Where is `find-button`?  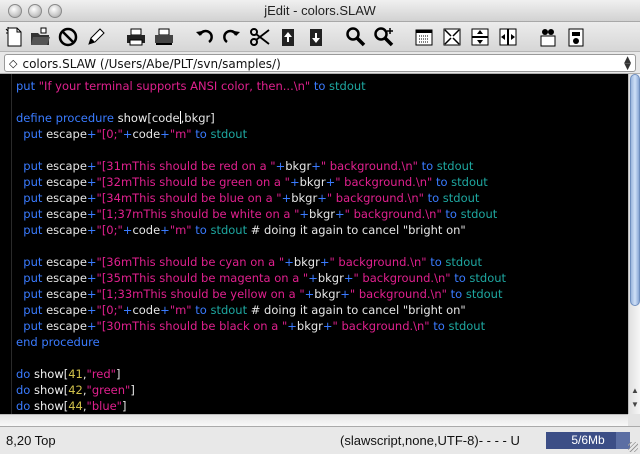 find-button is located at coordinates (356, 37).